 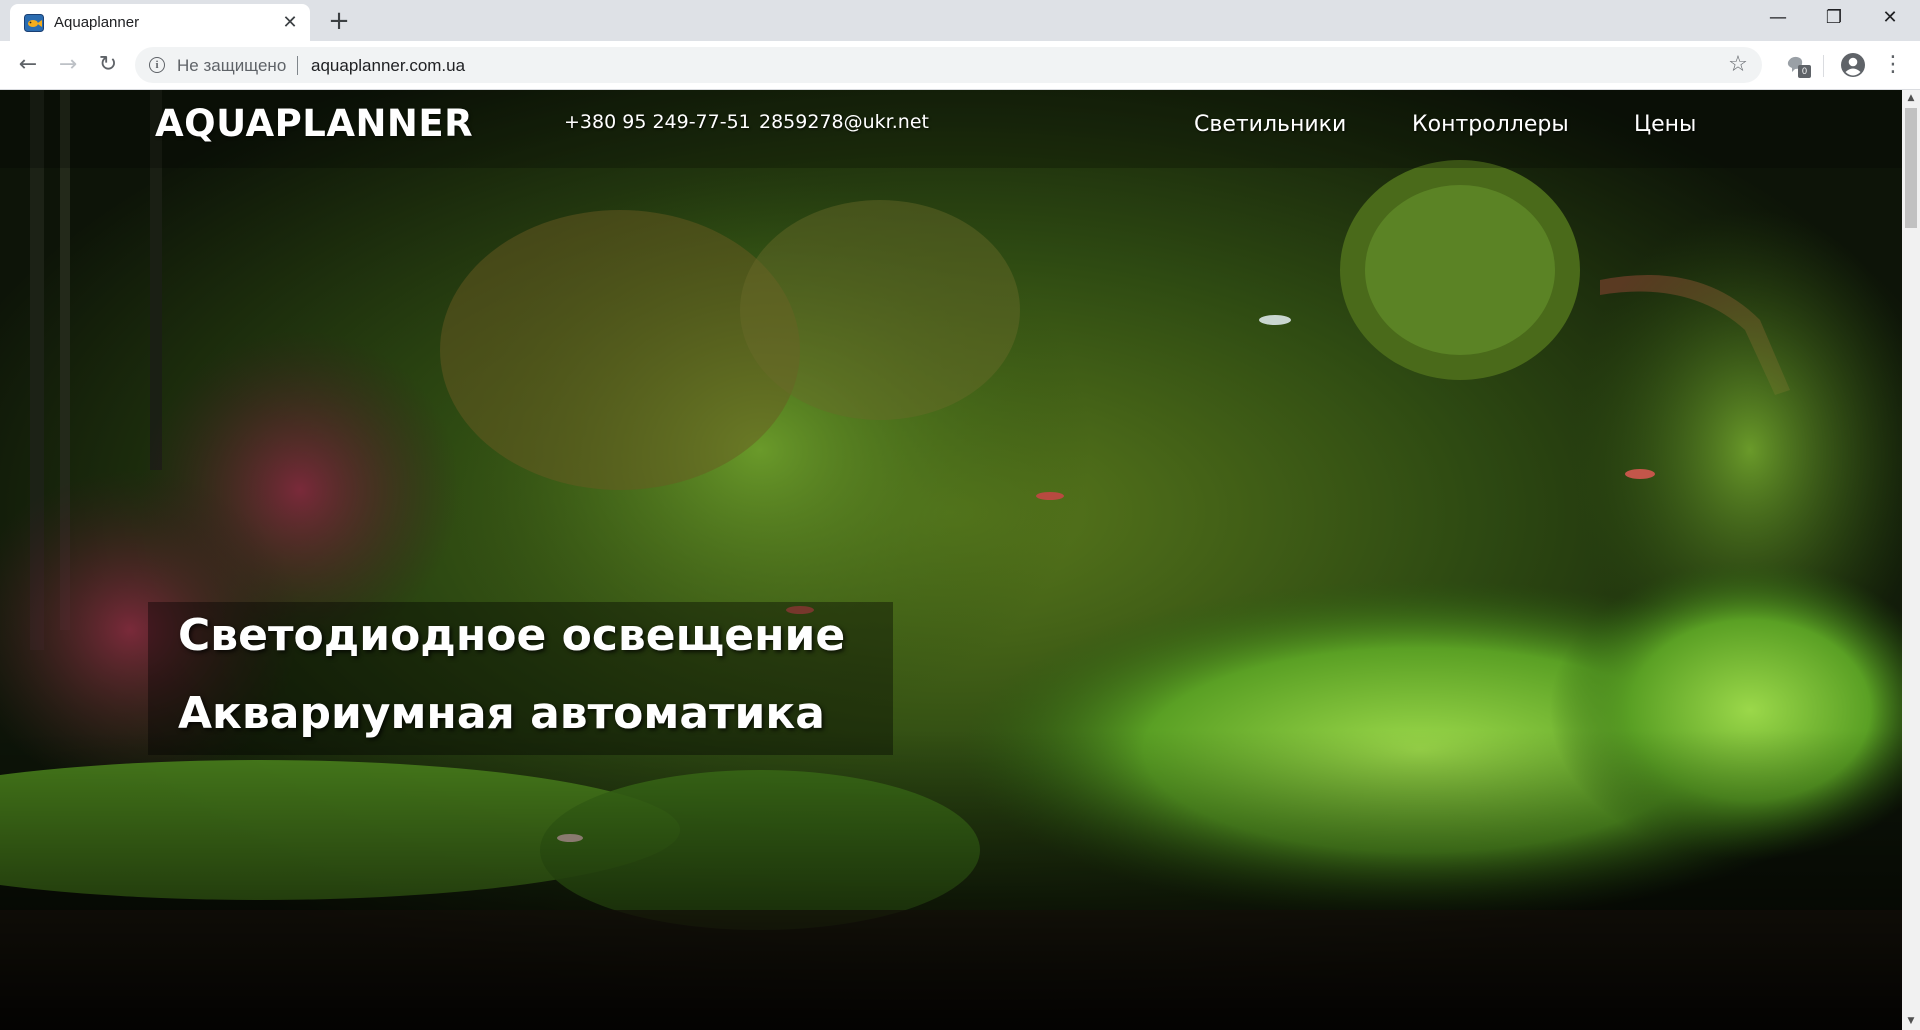 What do you see at coordinates (1911, 560) in the screenshot?
I see `page-scrollbar: ▲ ▼` at bounding box center [1911, 560].